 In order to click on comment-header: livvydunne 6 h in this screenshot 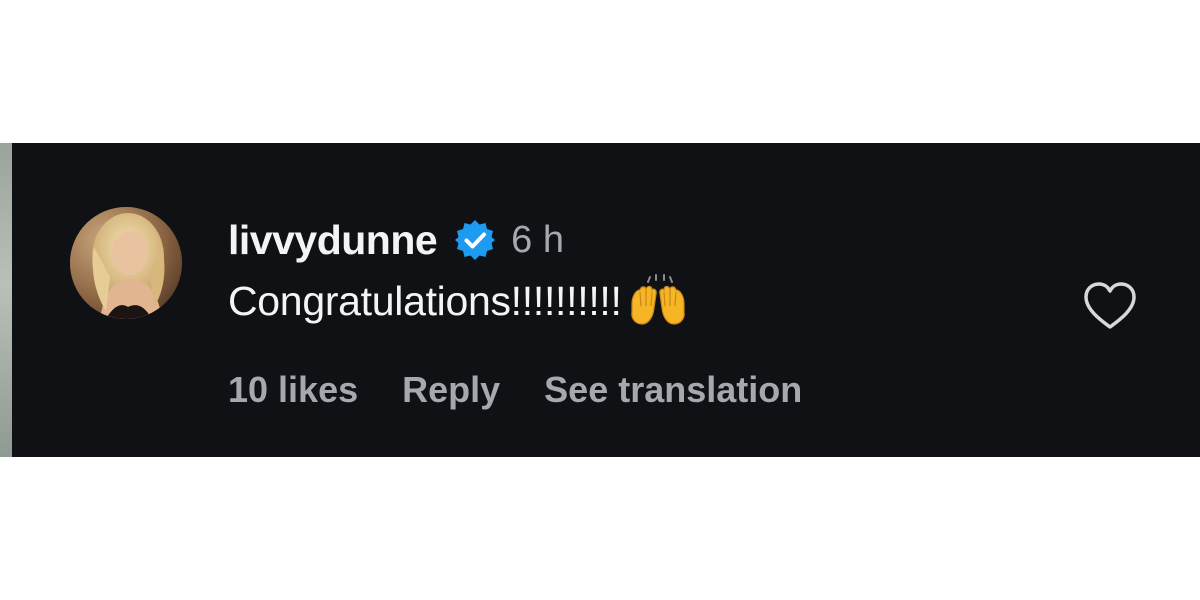, I will do `click(459, 240)`.